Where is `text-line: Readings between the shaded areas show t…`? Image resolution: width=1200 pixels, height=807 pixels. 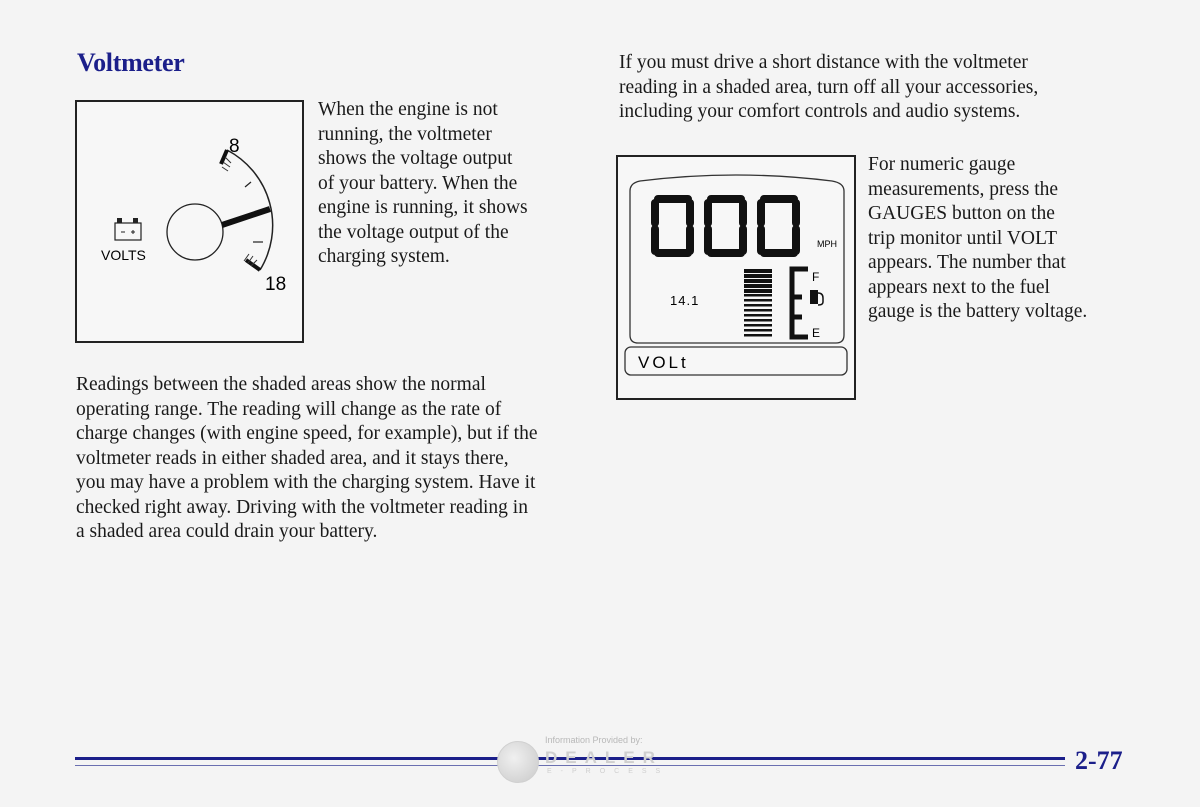
text-line: Readings between the shaded areas show t… is located at coordinates (281, 384).